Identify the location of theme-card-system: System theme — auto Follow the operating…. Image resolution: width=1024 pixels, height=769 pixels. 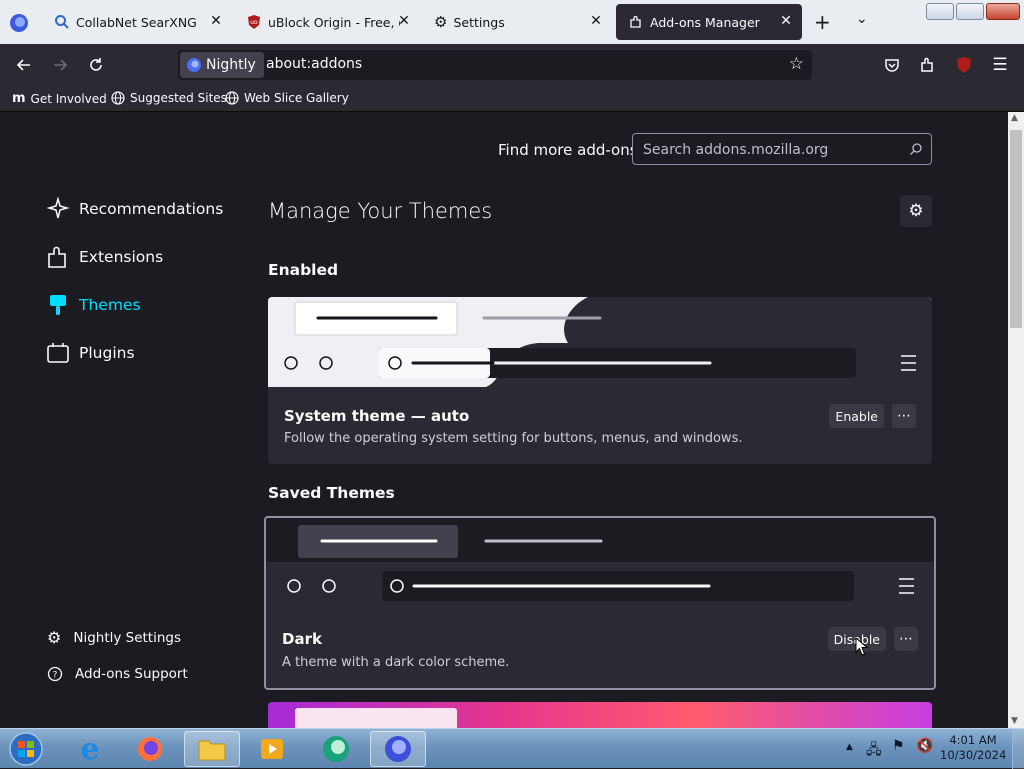
(600, 380).